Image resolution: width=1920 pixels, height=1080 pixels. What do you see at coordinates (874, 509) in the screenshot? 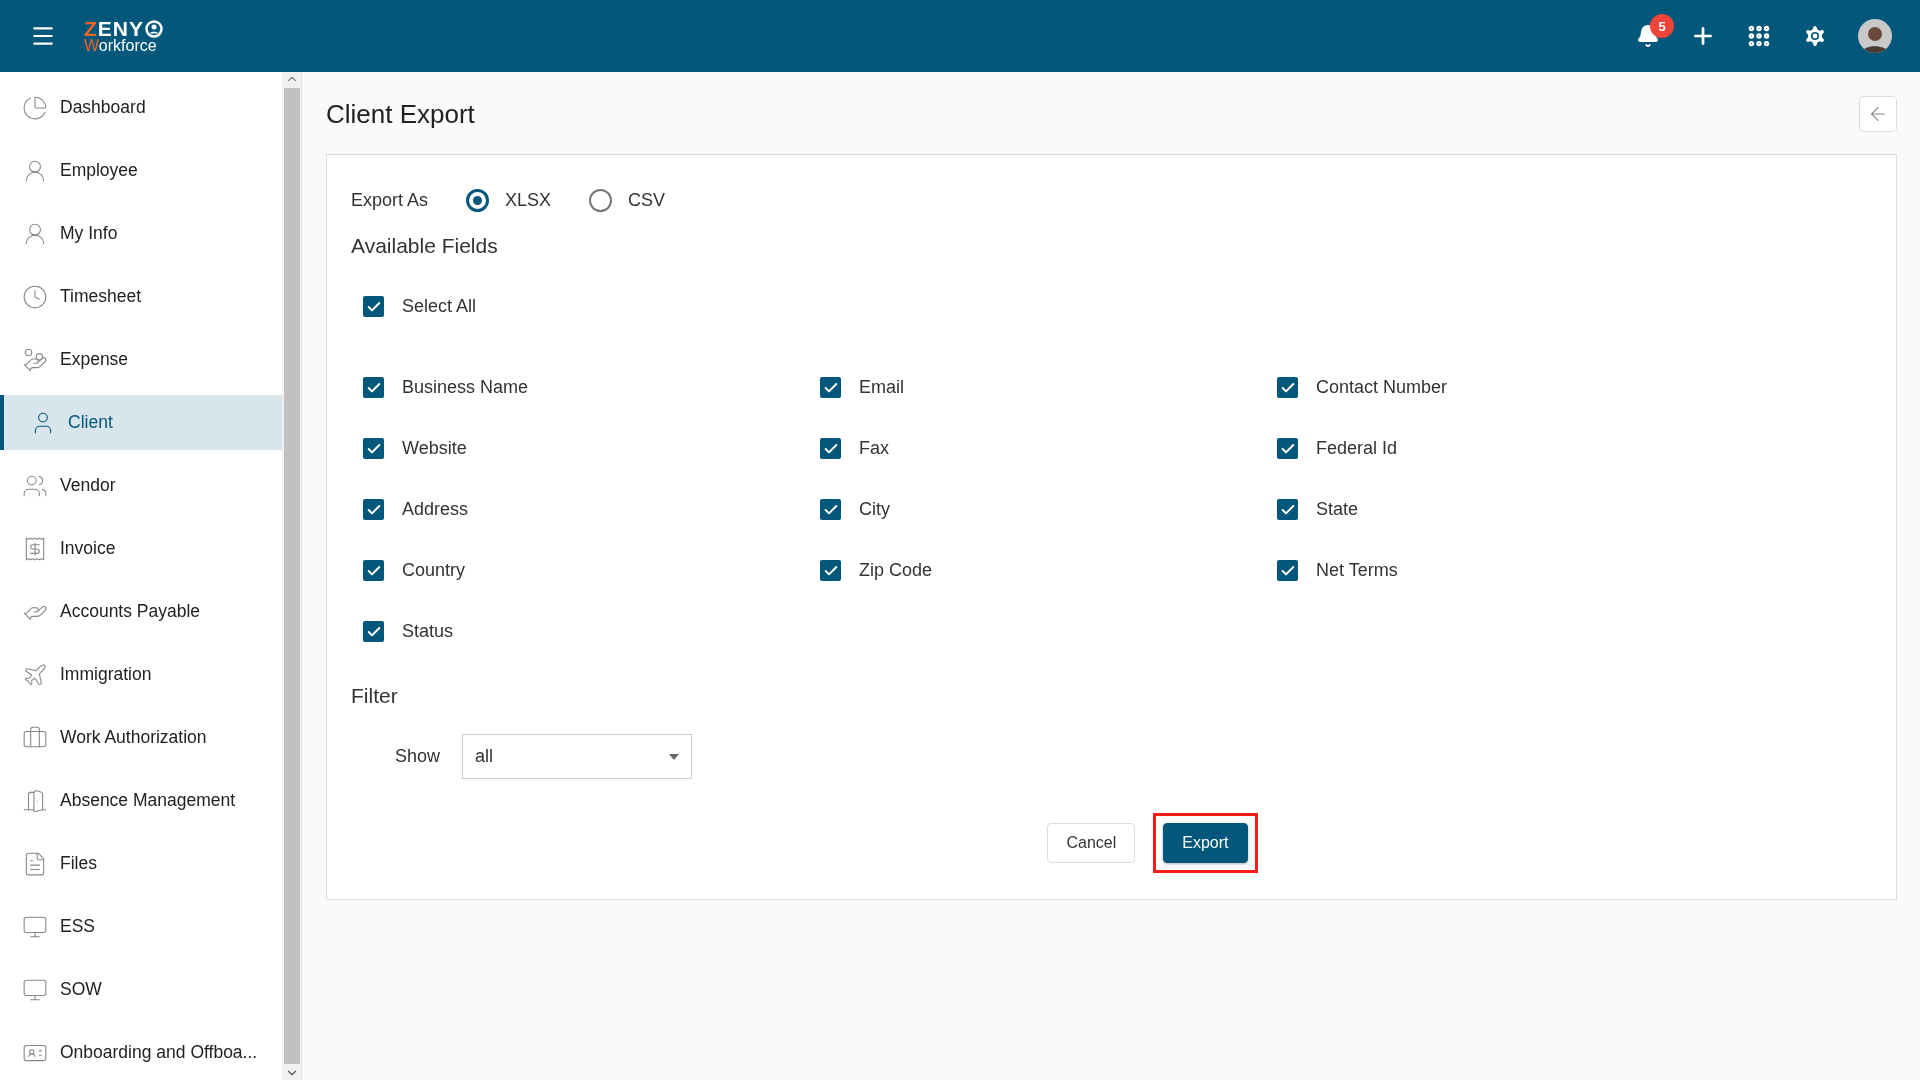
I see `checkbox-label: City` at bounding box center [874, 509].